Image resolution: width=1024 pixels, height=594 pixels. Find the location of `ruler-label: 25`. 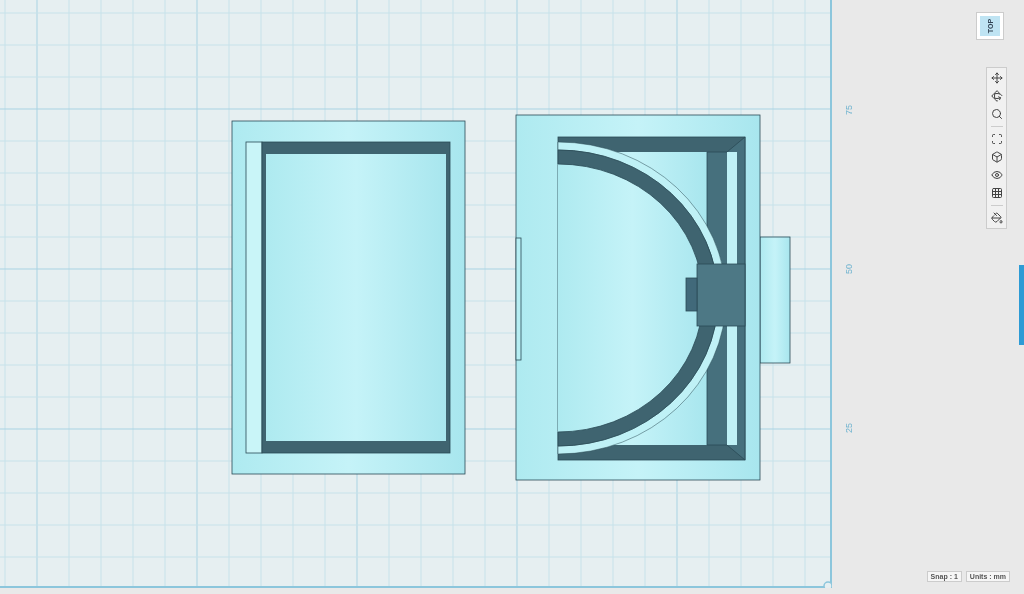

ruler-label: 25 is located at coordinates (849, 428).